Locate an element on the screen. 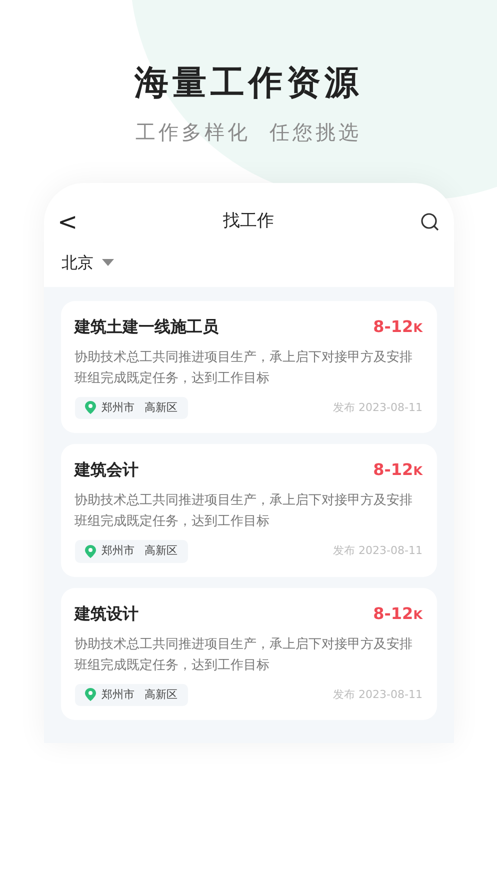 The height and width of the screenshot is (883, 497). job-card: 建筑会计 8-12K 协助技术总工共同推进项目生产，承上启下对接甲方及安排班组完成既定任务，达到工作目标 郑州市 高新区 发布 2023-08-11 is located at coordinates (248, 510).